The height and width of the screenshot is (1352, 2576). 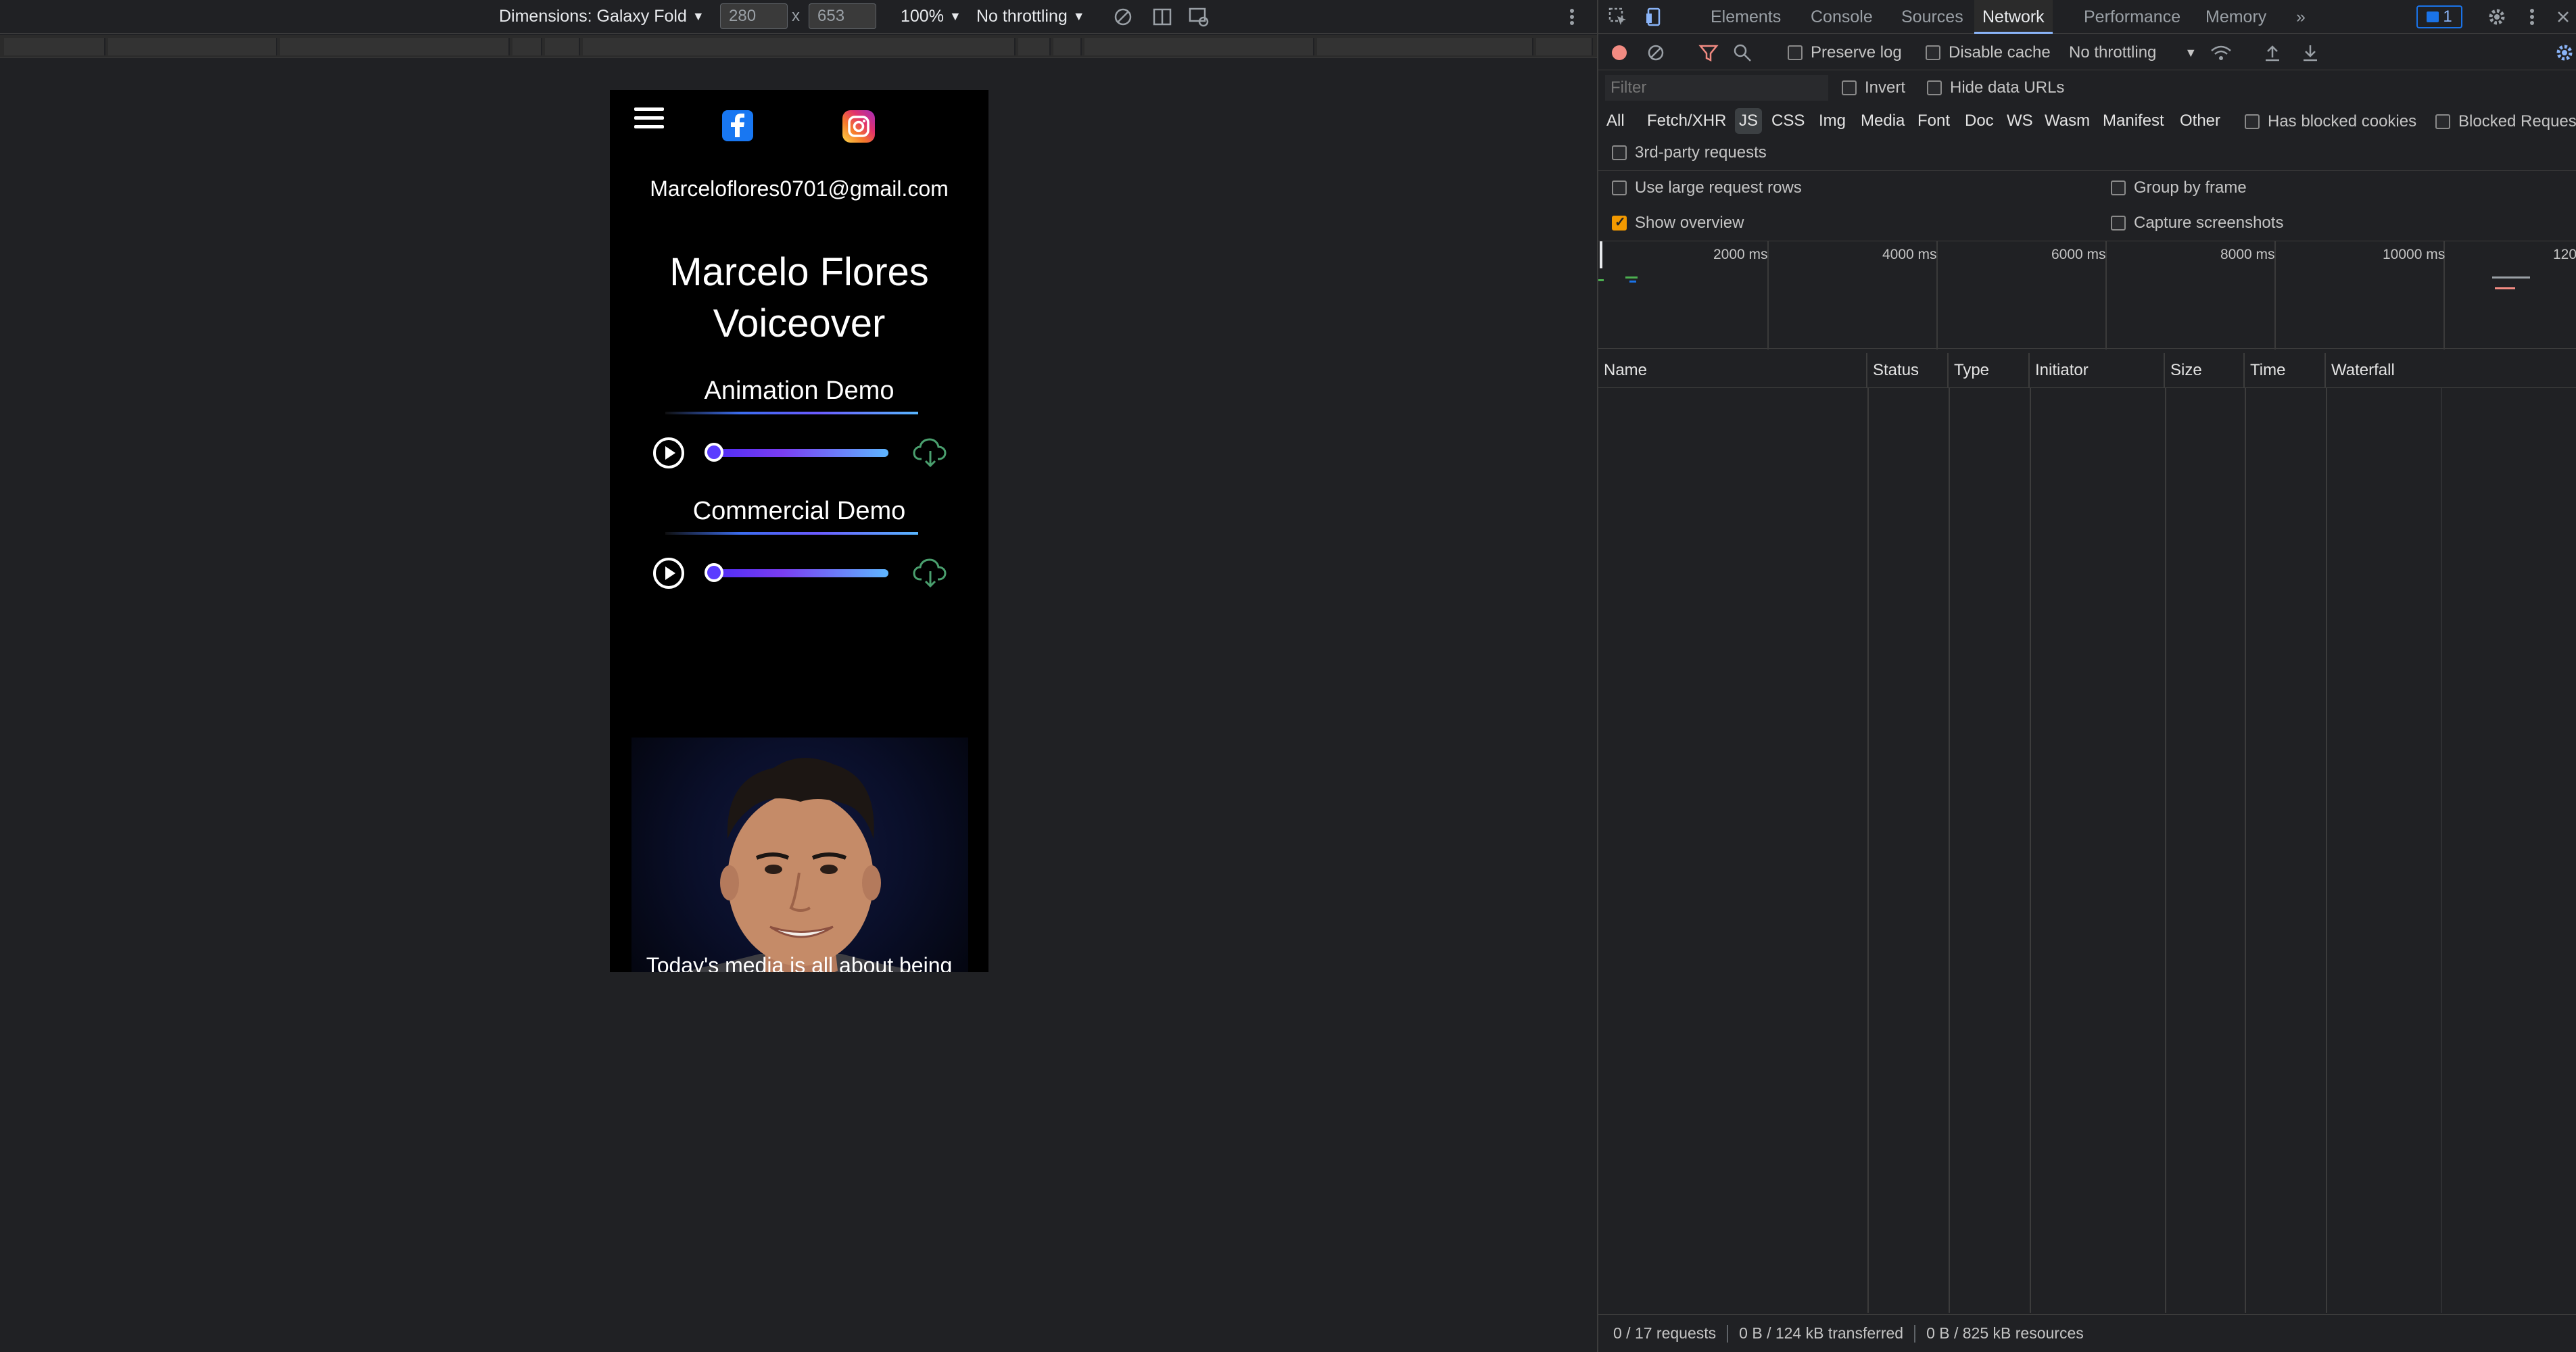 What do you see at coordinates (1988, 52) in the screenshot?
I see `disable-cache-checkbox: Disable cache` at bounding box center [1988, 52].